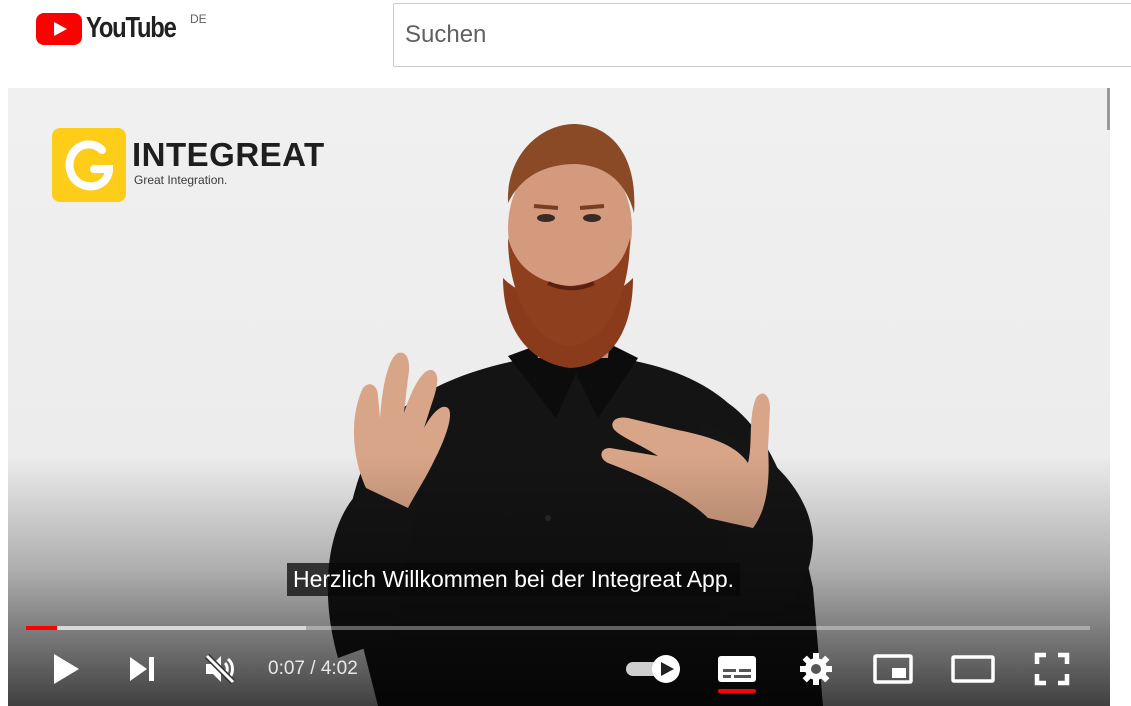  I want to click on volume-muted-icon, so click(220, 669).